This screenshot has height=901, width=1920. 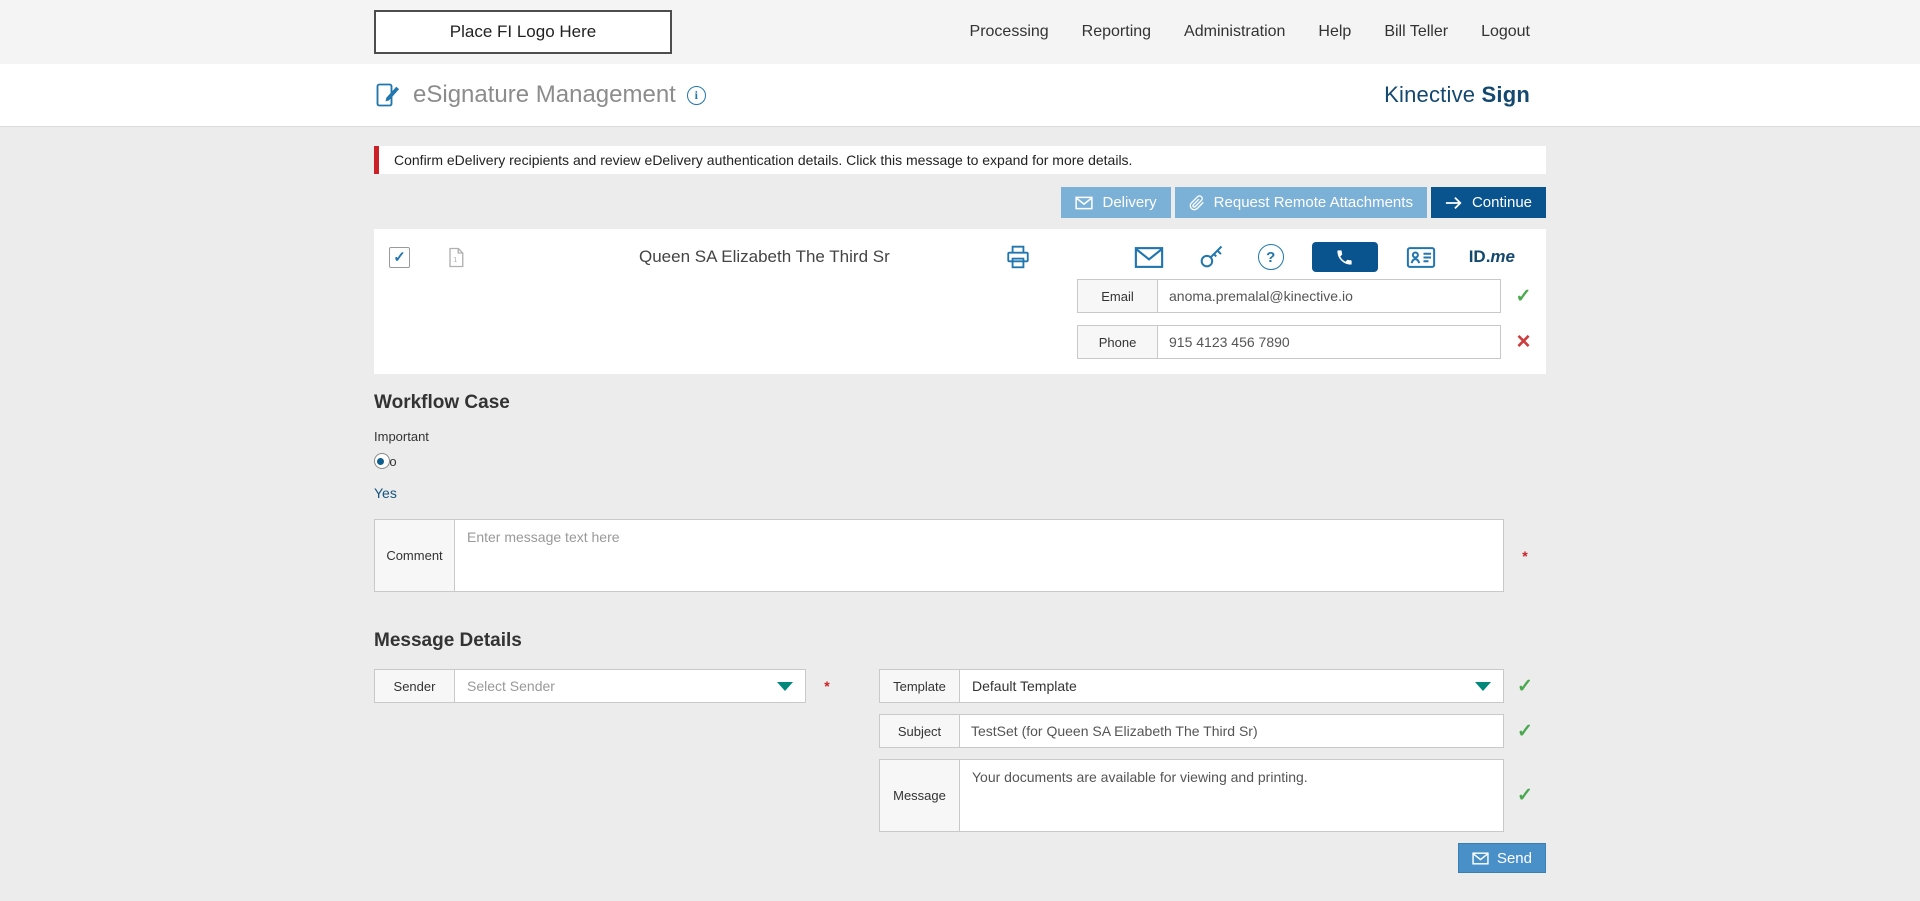 What do you see at coordinates (1525, 555) in the screenshot?
I see `comment-required-marker: *` at bounding box center [1525, 555].